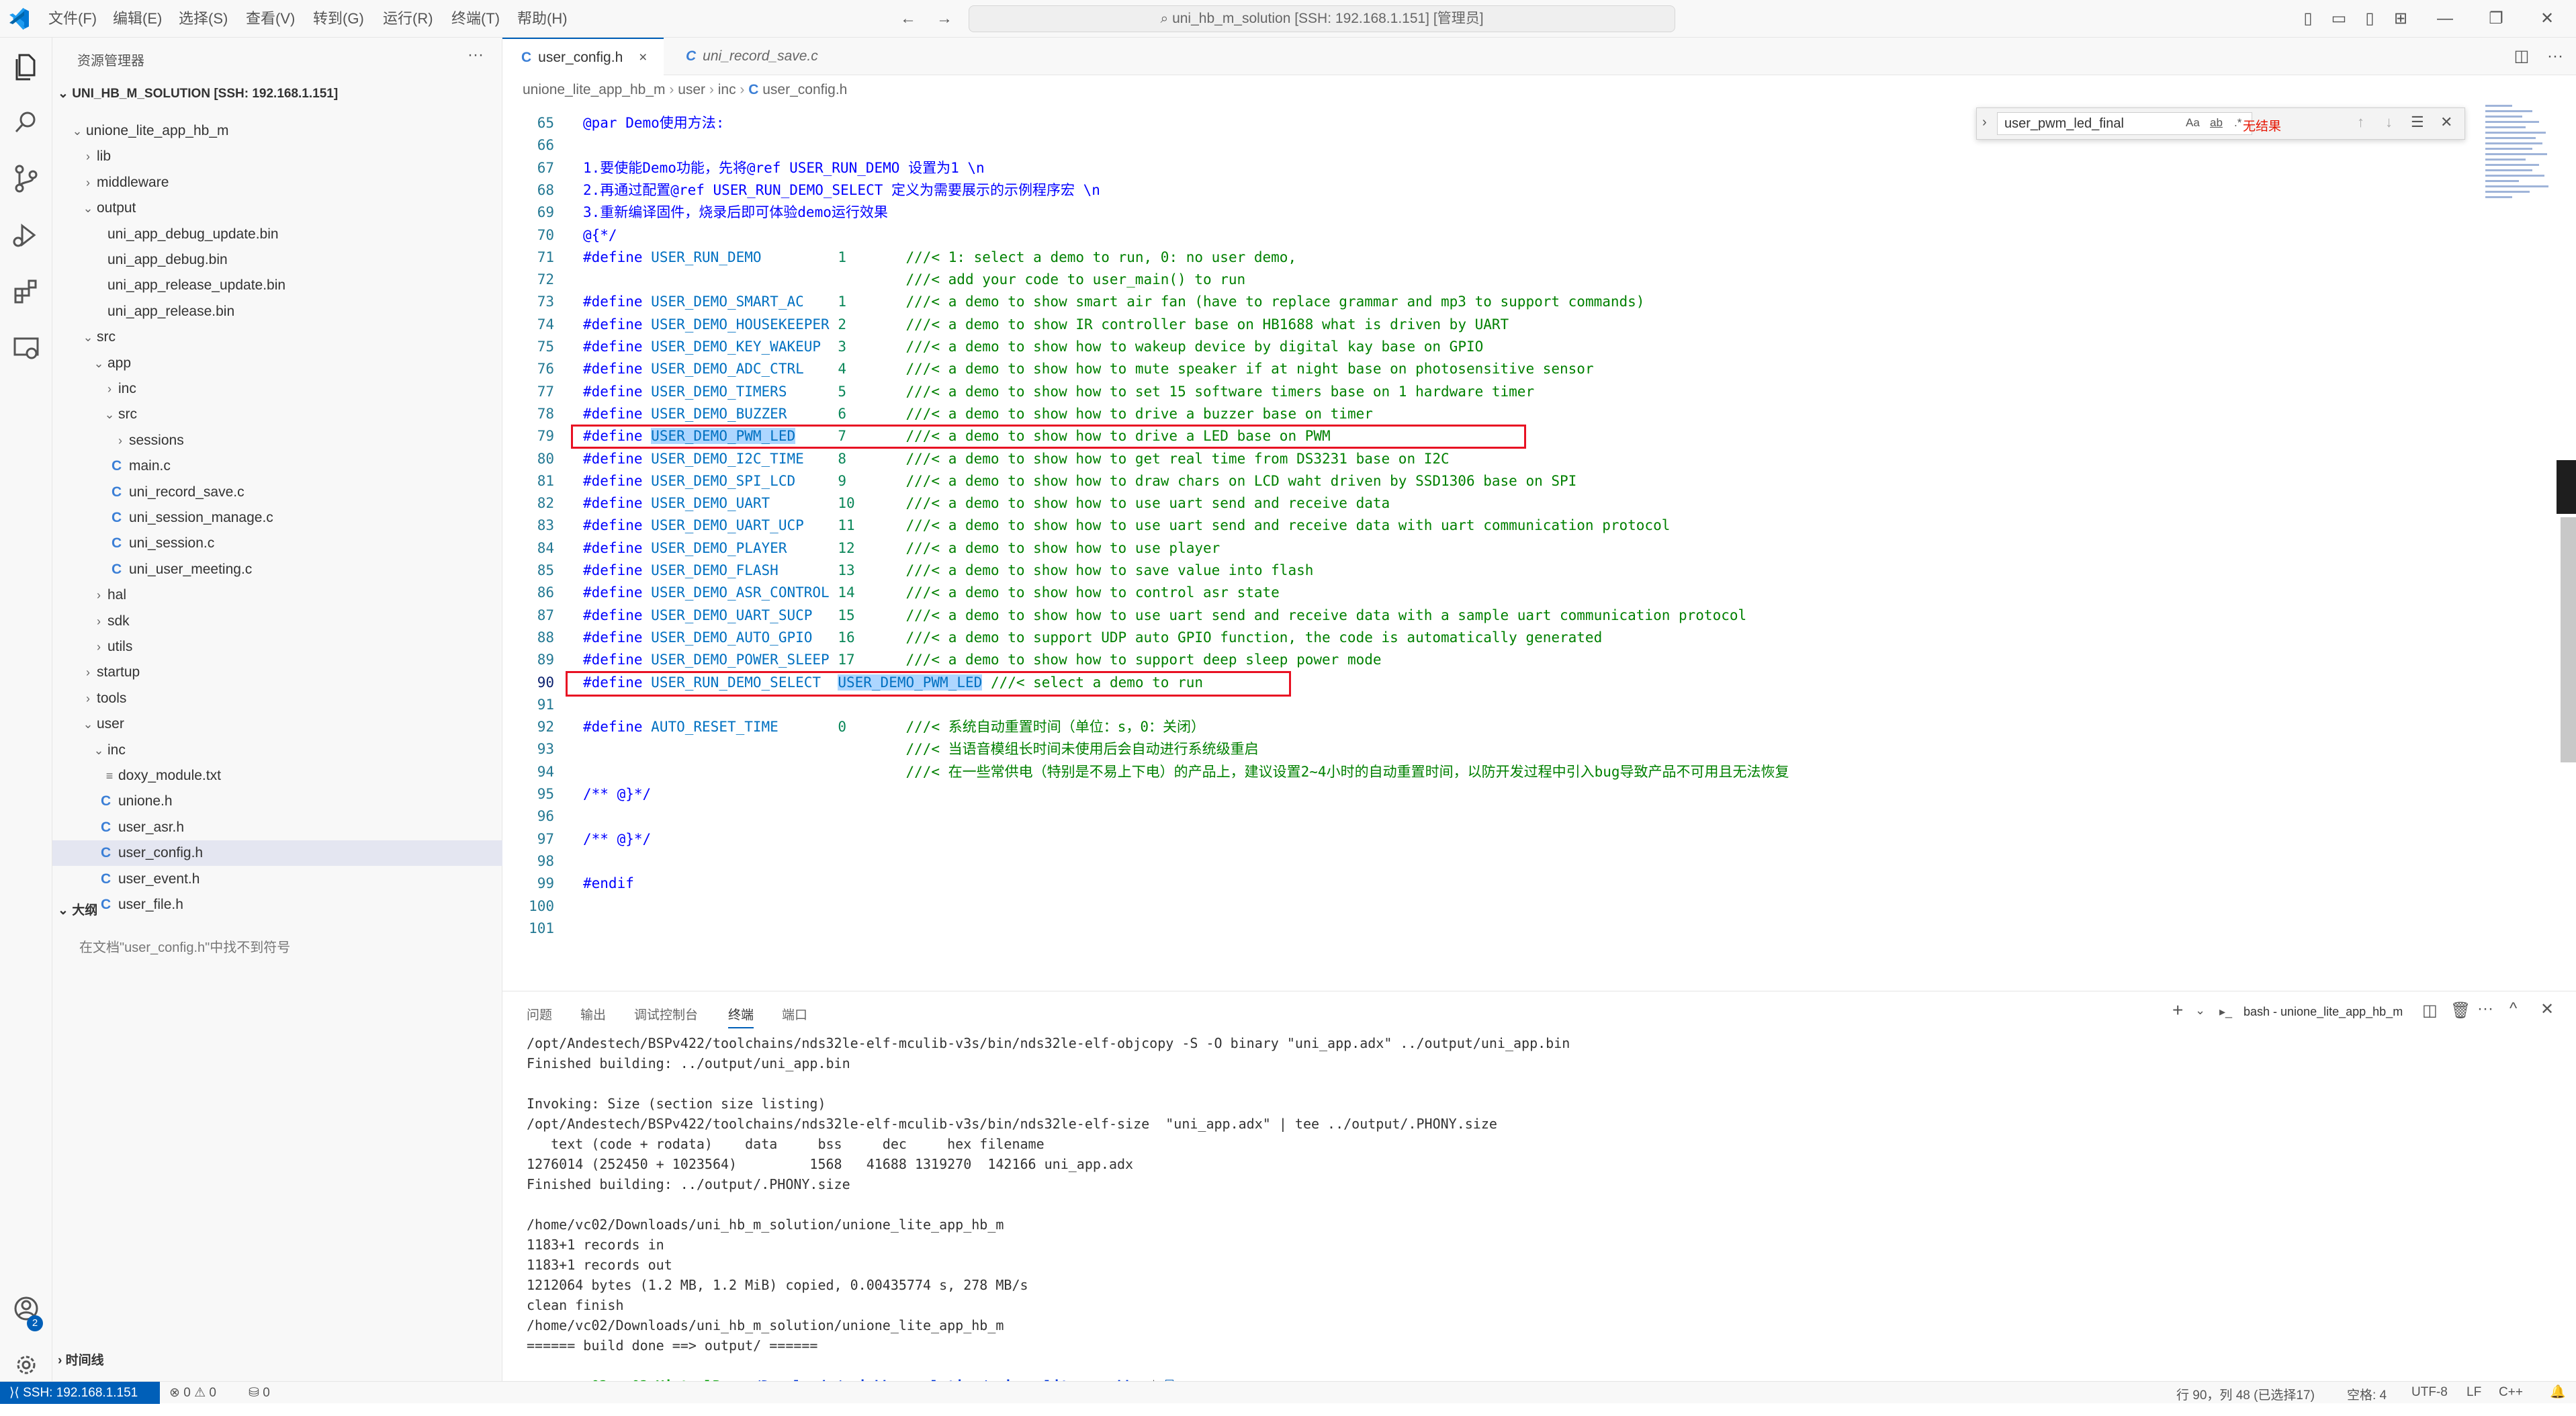  Describe the element at coordinates (2521, 57) in the screenshot. I see `split-editor-icon: ◫` at that location.